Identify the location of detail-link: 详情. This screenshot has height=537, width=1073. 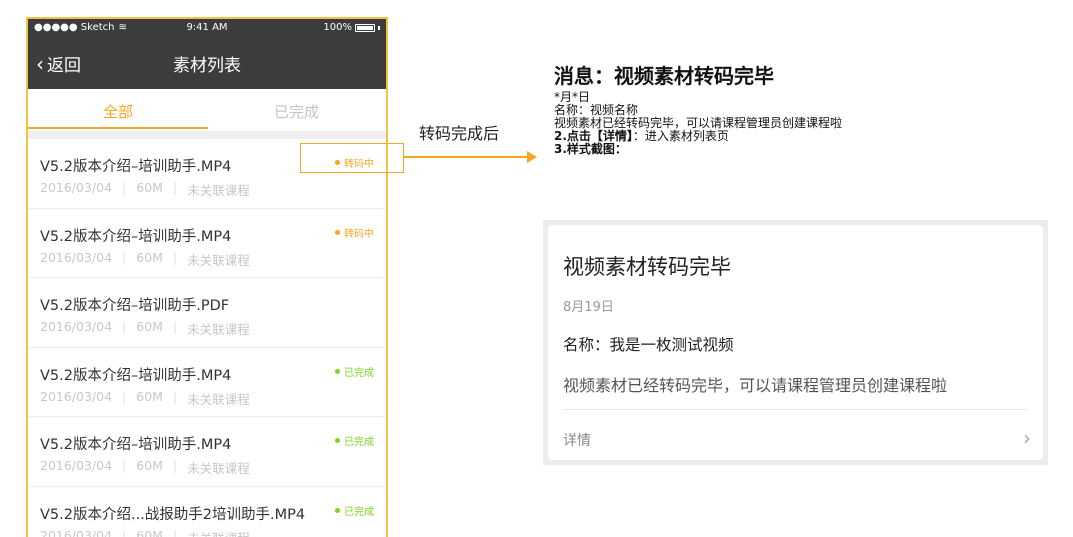
(577, 440).